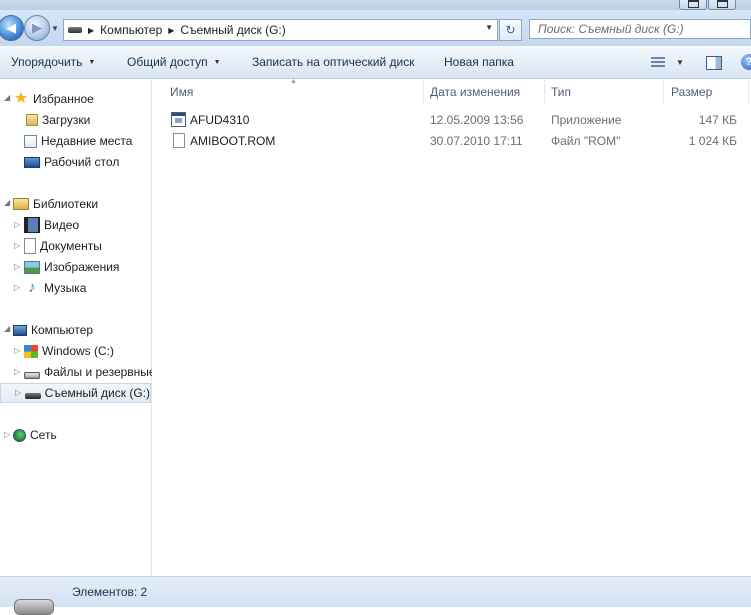 The width and height of the screenshot is (751, 615). I want to click on desktop-icon, so click(32, 162).